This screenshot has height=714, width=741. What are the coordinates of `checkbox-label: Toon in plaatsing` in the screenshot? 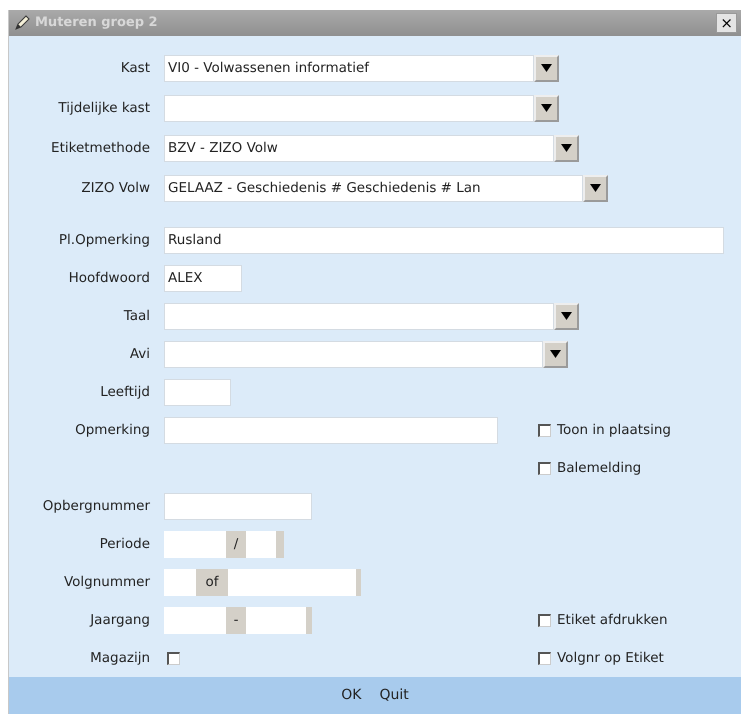 It's located at (614, 430).